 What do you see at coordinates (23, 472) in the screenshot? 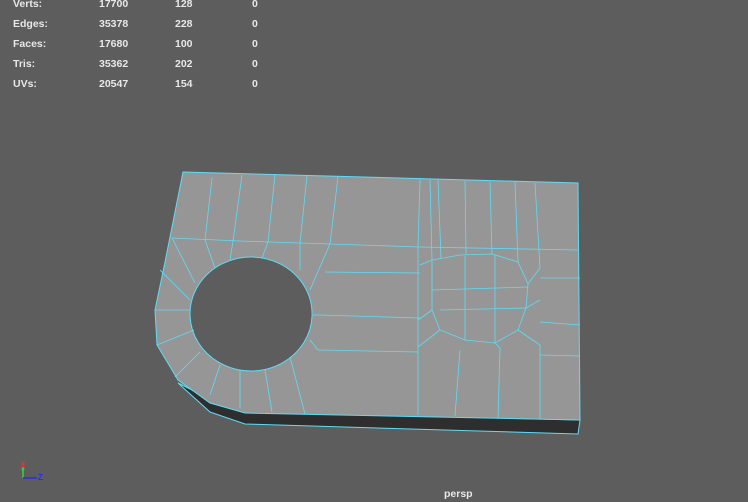
I see `y-axis-label: Y` at bounding box center [23, 472].